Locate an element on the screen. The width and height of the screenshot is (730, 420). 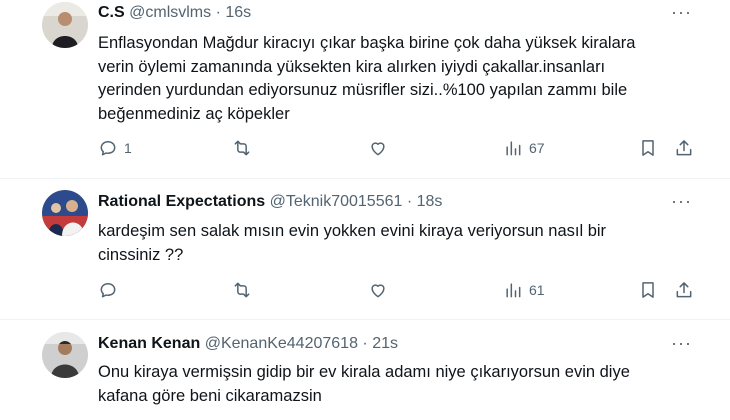
views-count: 67 is located at coordinates (537, 148).